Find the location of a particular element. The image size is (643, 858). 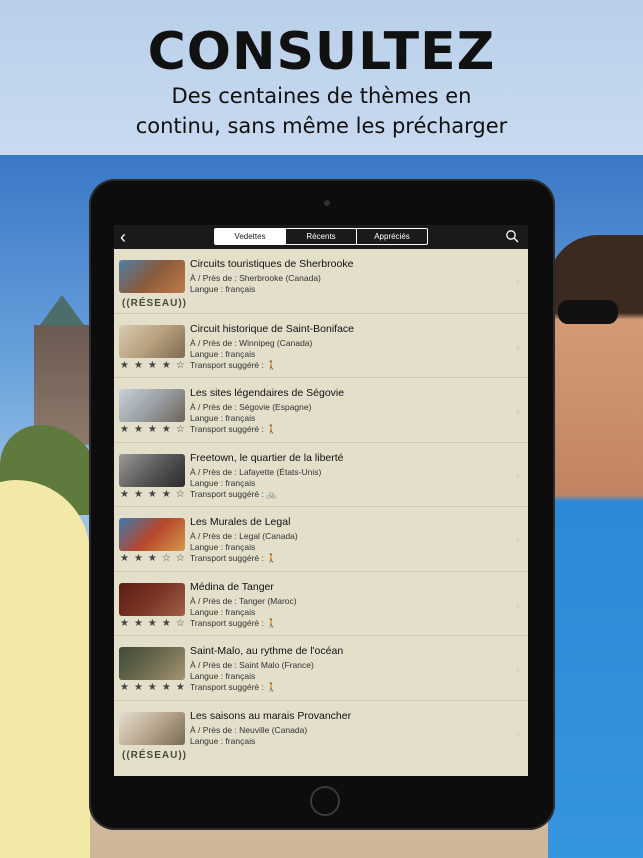

tour-title: Freetown, le quartier de la liberté is located at coordinates (267, 457).